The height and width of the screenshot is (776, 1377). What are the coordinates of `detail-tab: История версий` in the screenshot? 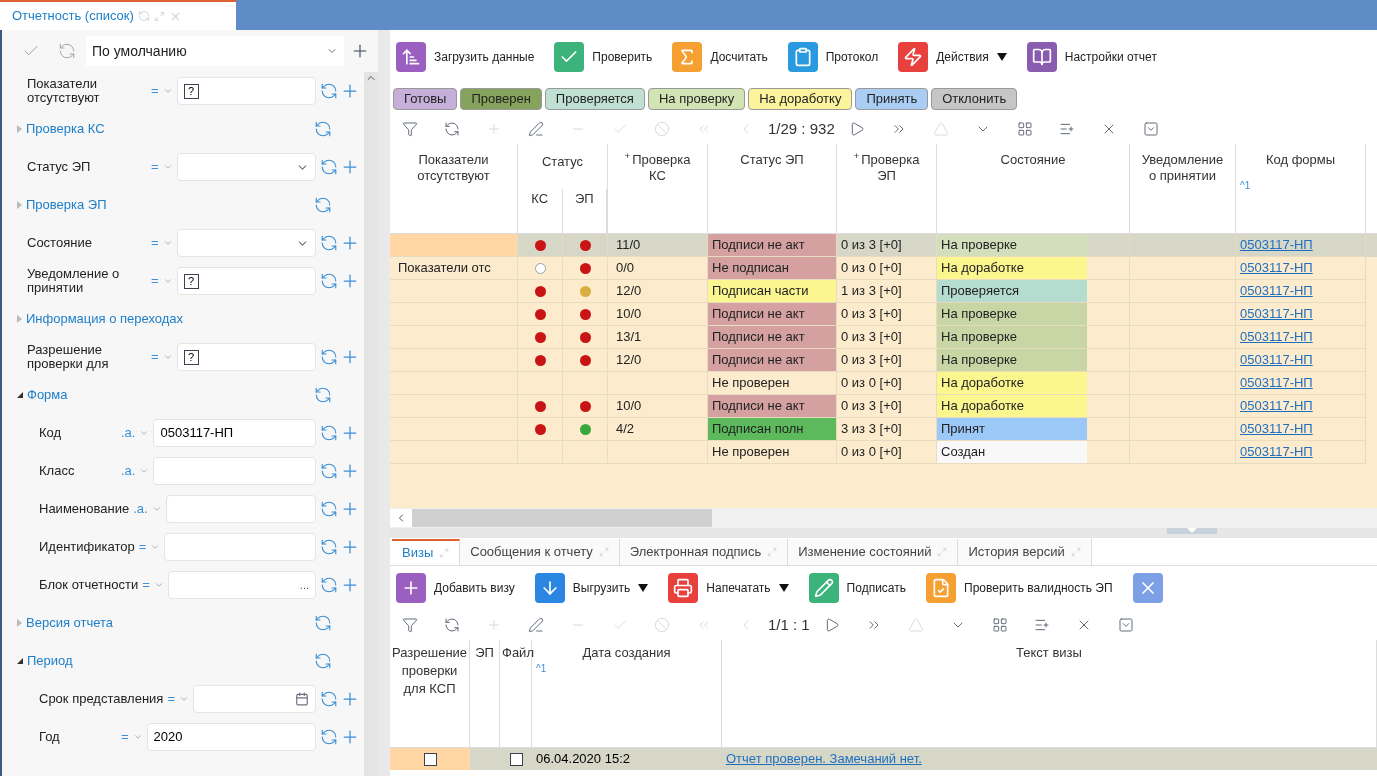 It's located at (1025, 552).